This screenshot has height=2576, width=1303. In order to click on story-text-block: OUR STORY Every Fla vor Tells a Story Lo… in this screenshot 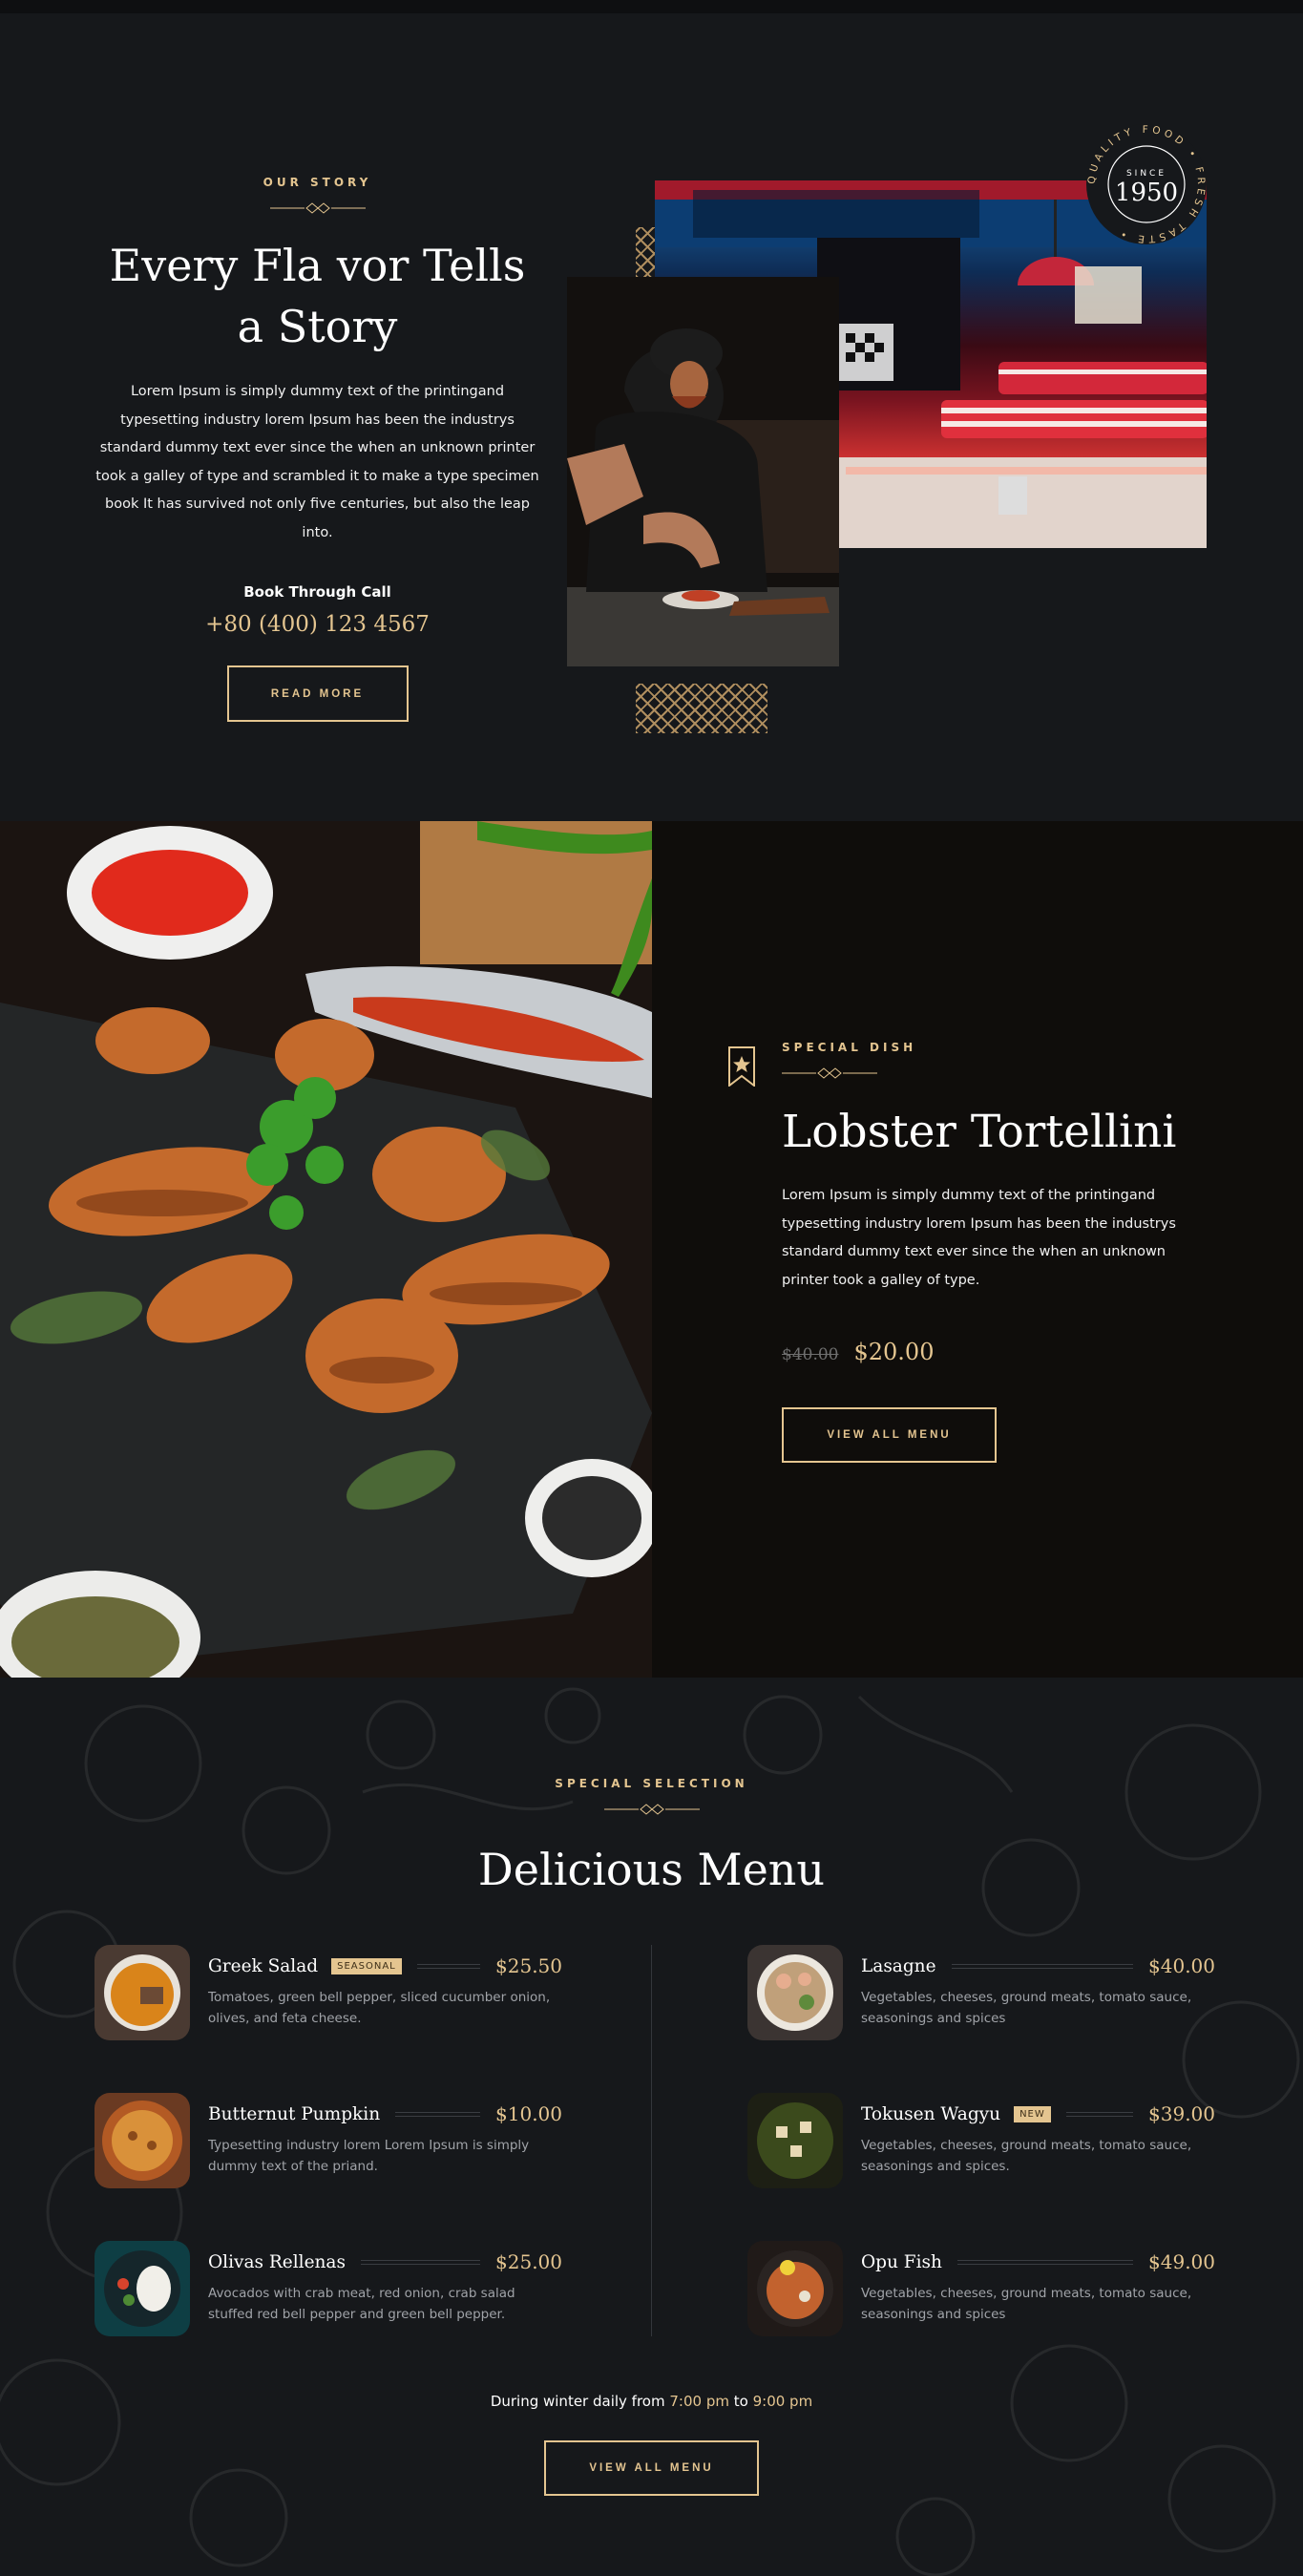, I will do `click(317, 449)`.